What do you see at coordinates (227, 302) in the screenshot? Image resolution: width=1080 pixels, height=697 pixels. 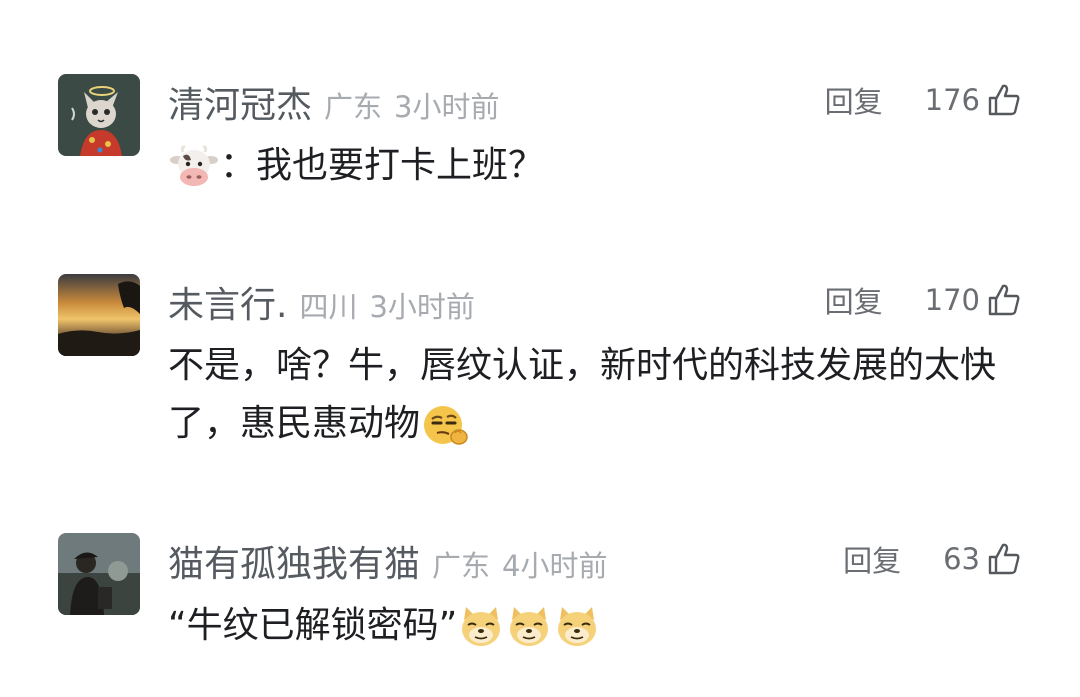 I see `username: 未言行.` at bounding box center [227, 302].